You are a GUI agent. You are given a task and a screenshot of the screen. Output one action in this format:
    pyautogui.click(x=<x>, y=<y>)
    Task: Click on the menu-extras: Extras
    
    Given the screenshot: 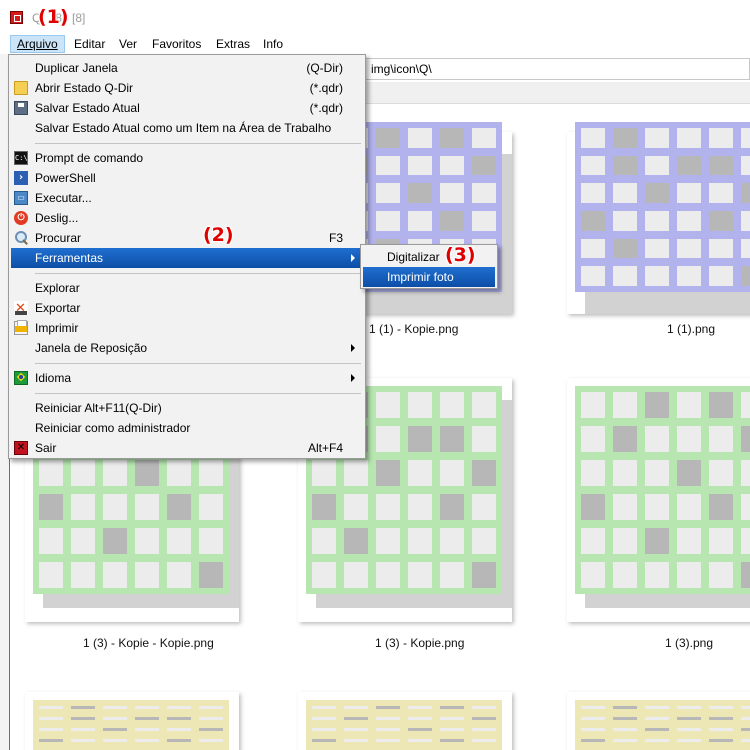 What is the action you would take?
    pyautogui.click(x=233, y=44)
    